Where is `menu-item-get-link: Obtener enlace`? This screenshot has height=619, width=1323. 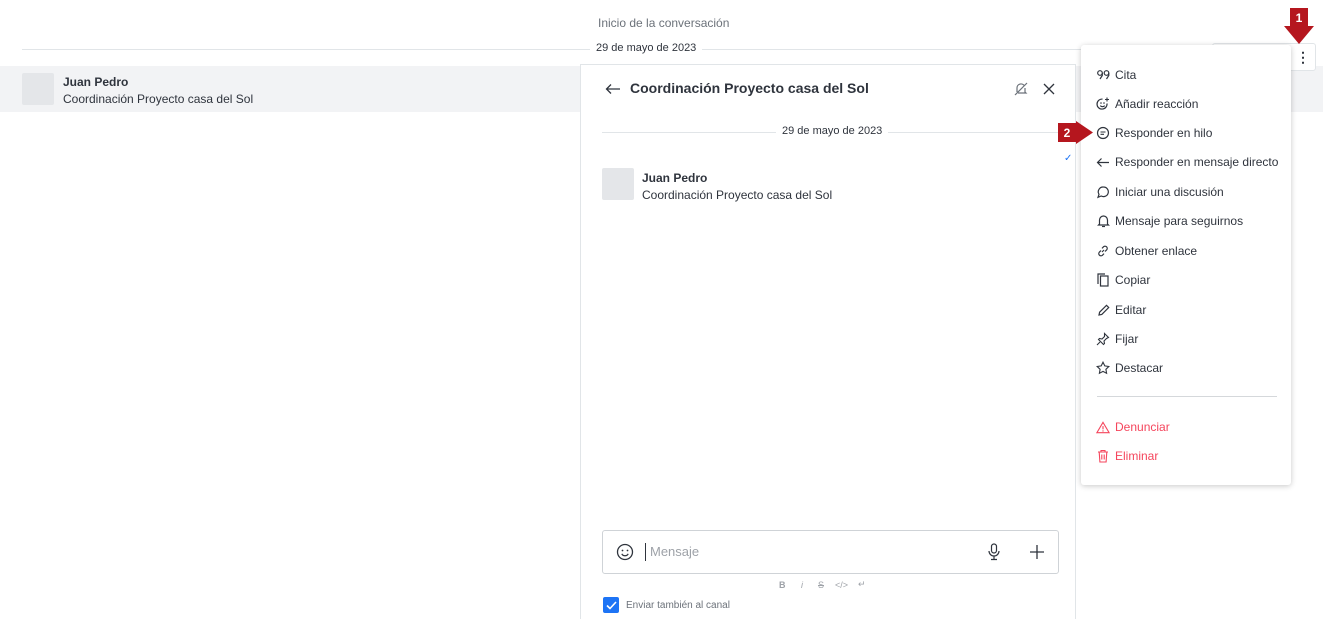
menu-item-get-link: Obtener enlace is located at coordinates (1146, 251).